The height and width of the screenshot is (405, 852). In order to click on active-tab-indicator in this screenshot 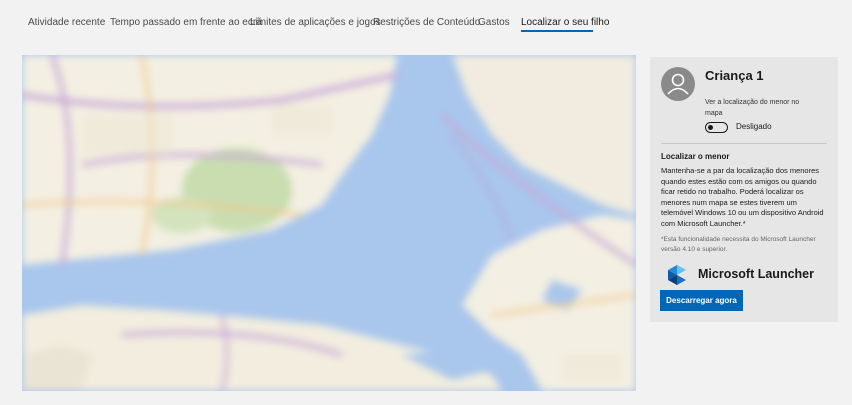, I will do `click(557, 31)`.